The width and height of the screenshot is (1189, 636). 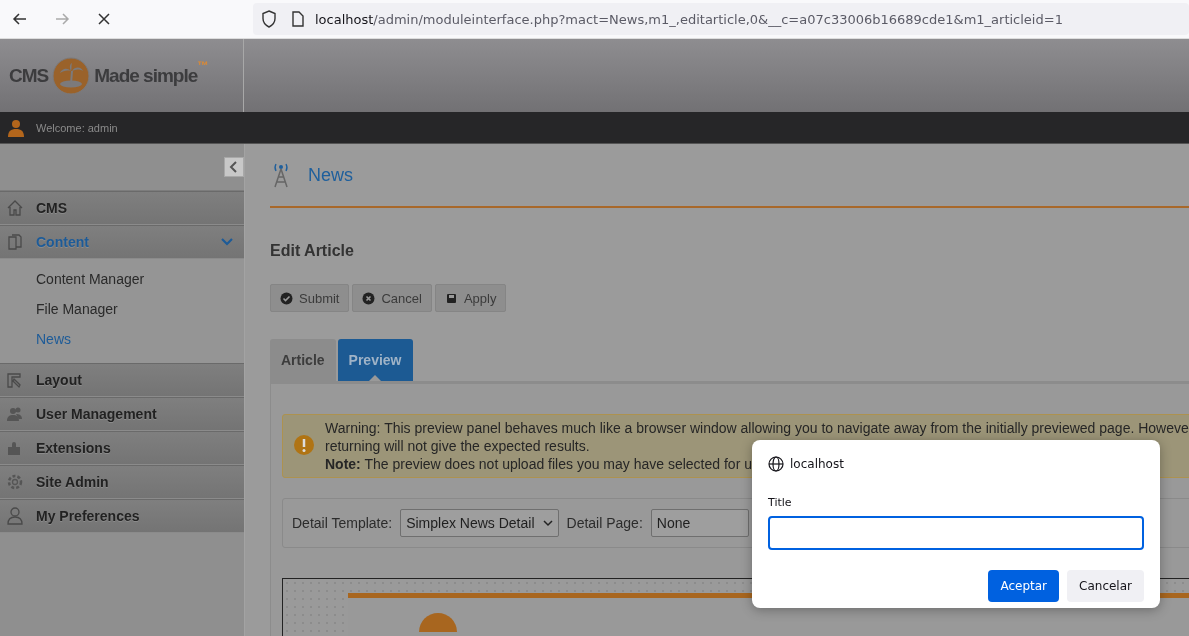 I want to click on user-icon, so click(x=16, y=127).